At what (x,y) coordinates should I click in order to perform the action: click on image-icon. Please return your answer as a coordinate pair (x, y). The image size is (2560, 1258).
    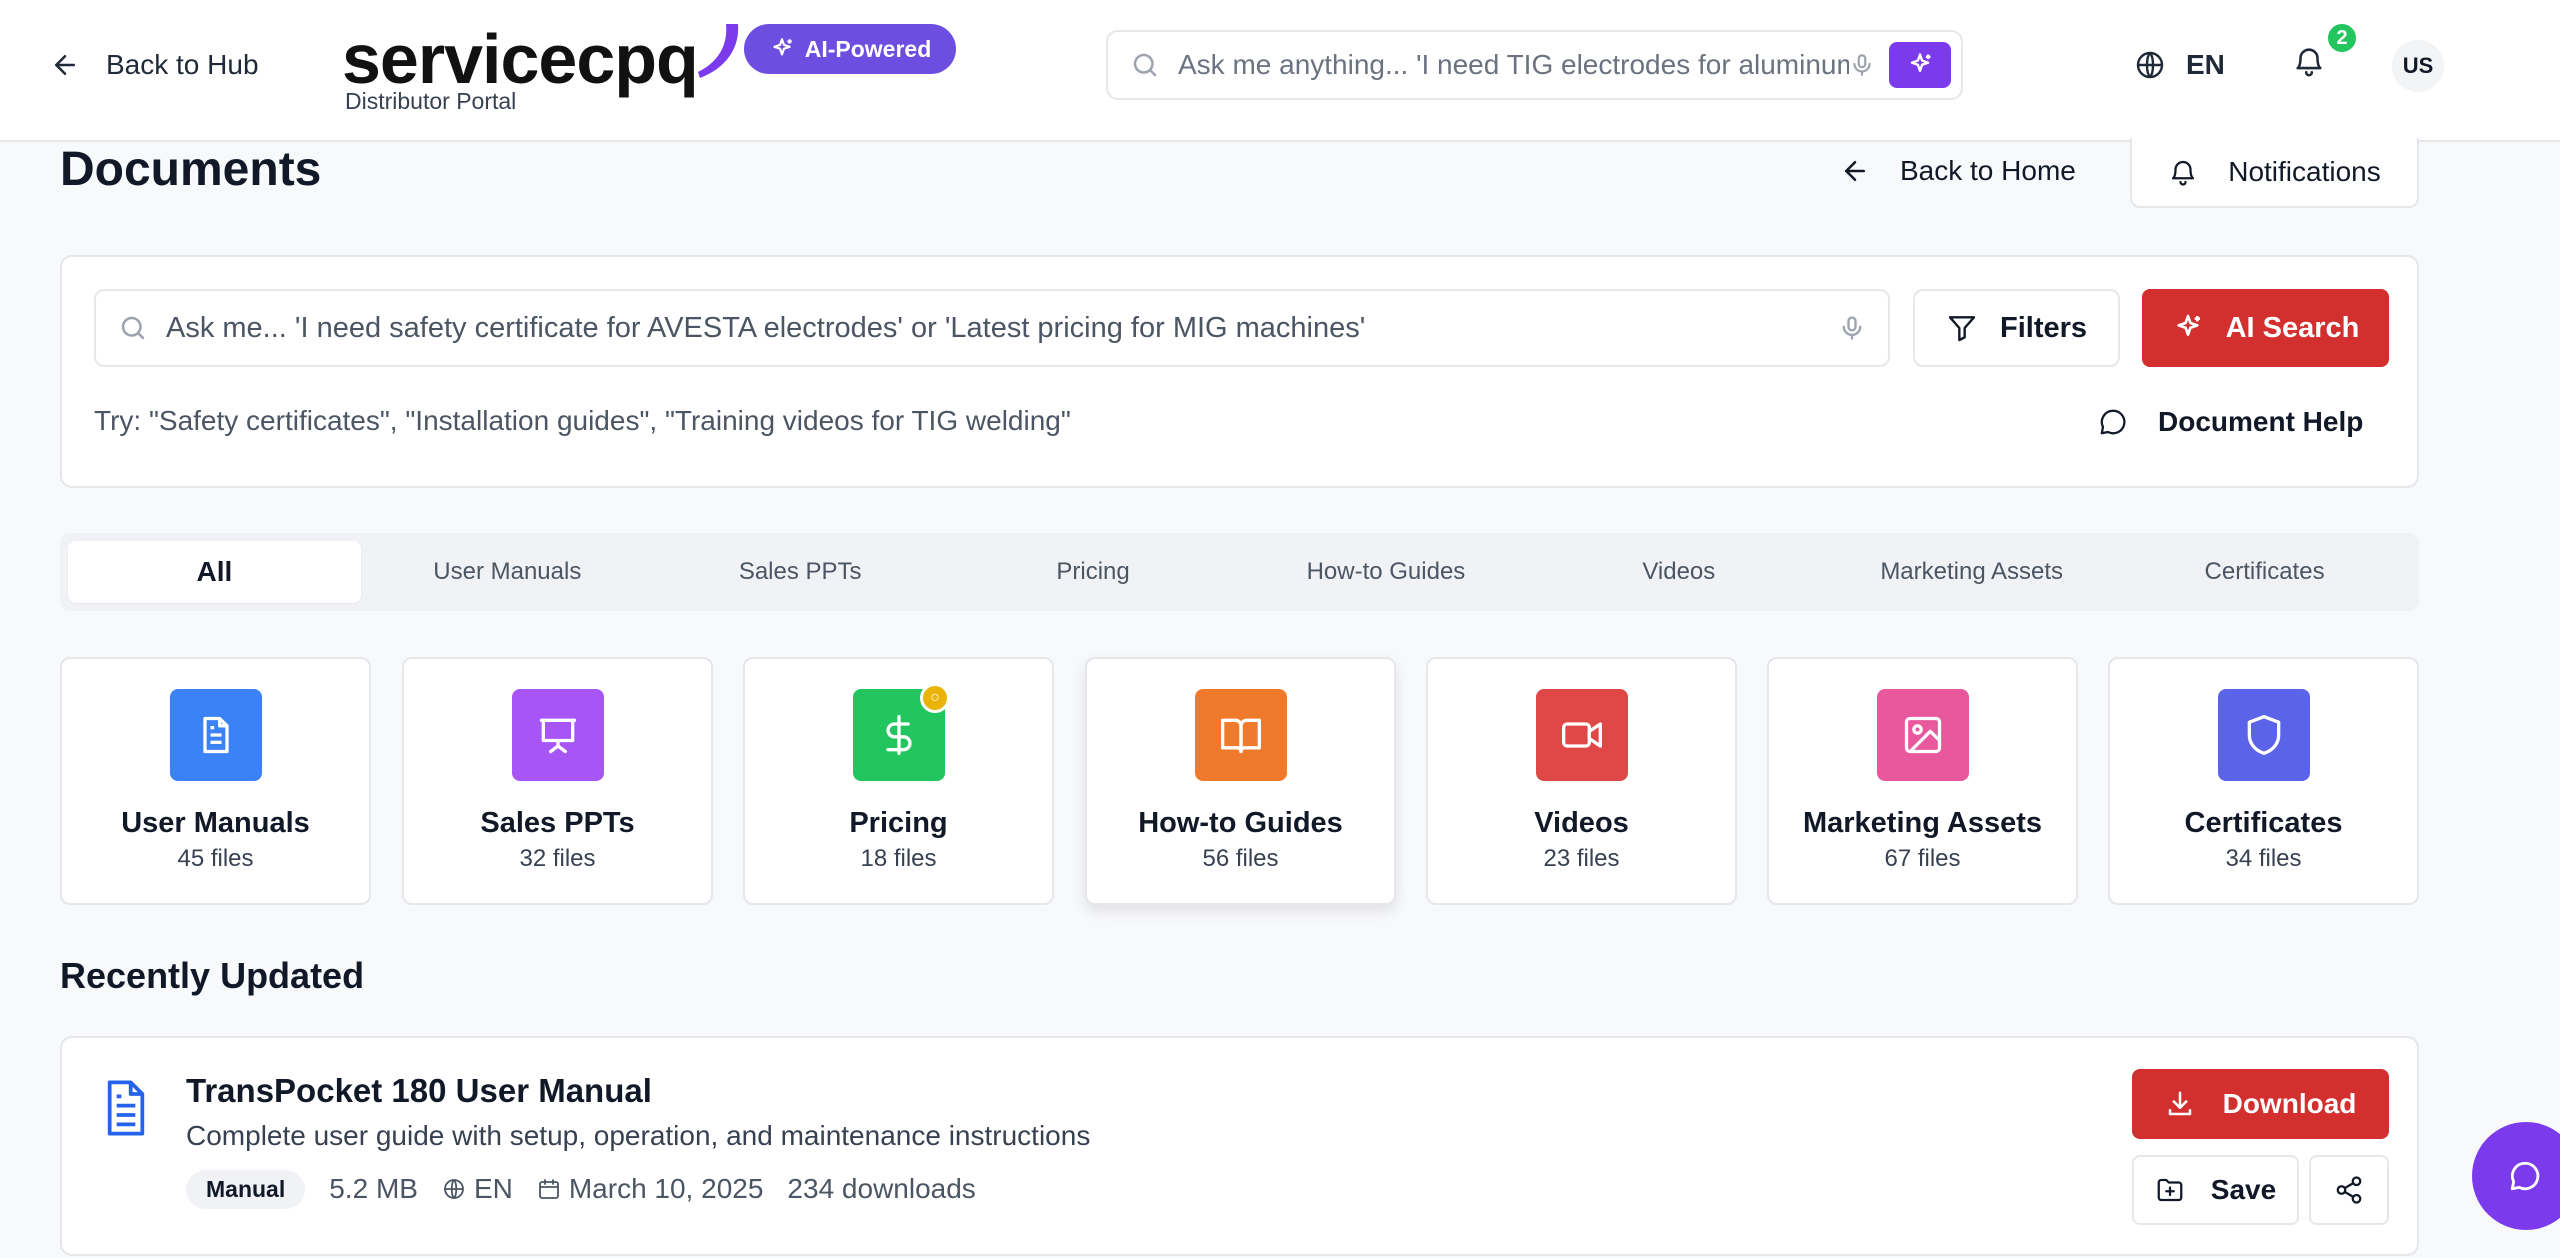
    Looking at the image, I should click on (1923, 735).